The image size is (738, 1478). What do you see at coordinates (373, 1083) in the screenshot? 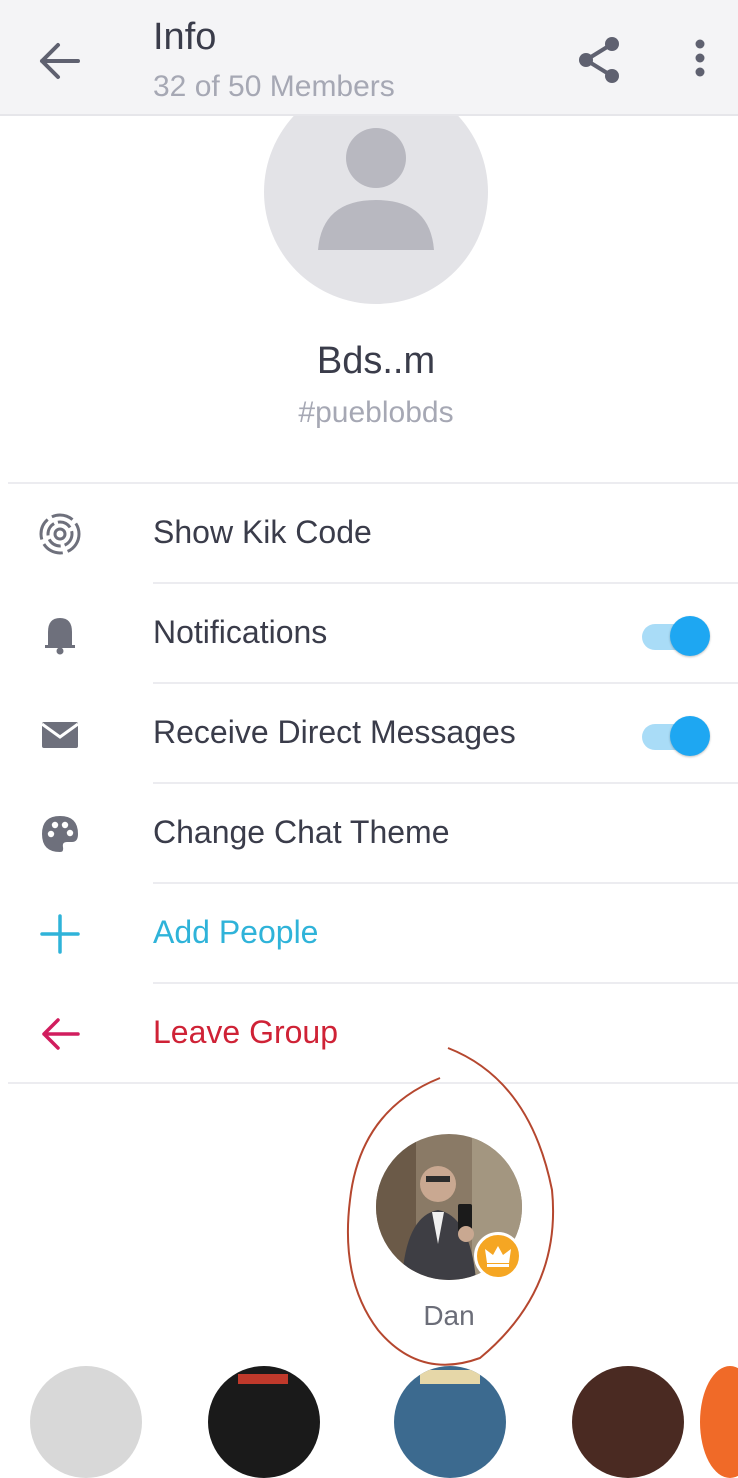
I see `section-divider` at bounding box center [373, 1083].